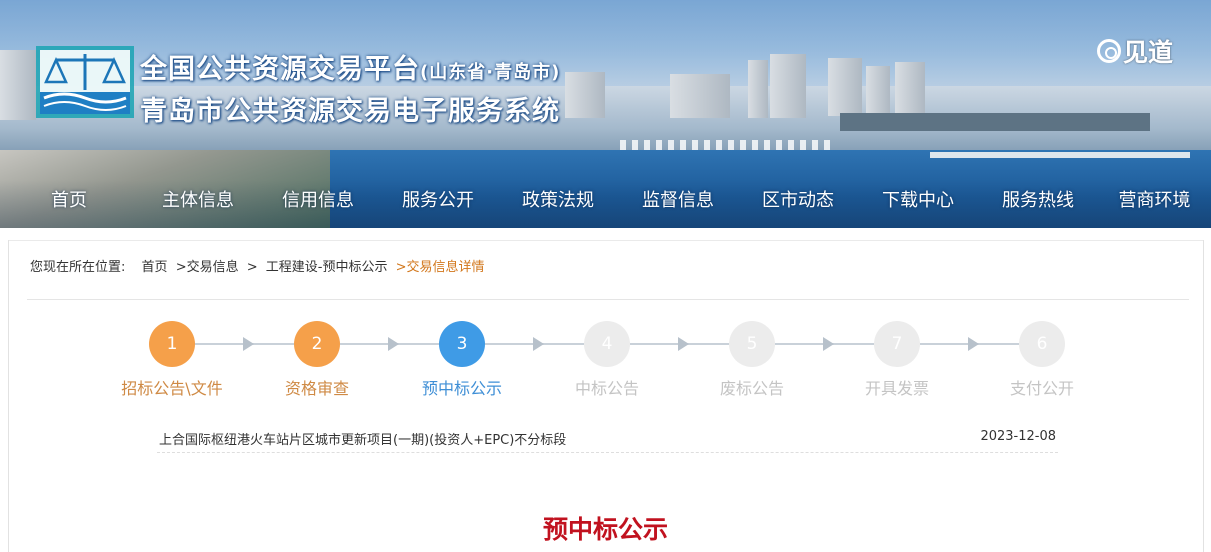 This screenshot has width=1211, height=552. Describe the element at coordinates (606, 240) in the screenshot. I see `content-frame-top` at that location.